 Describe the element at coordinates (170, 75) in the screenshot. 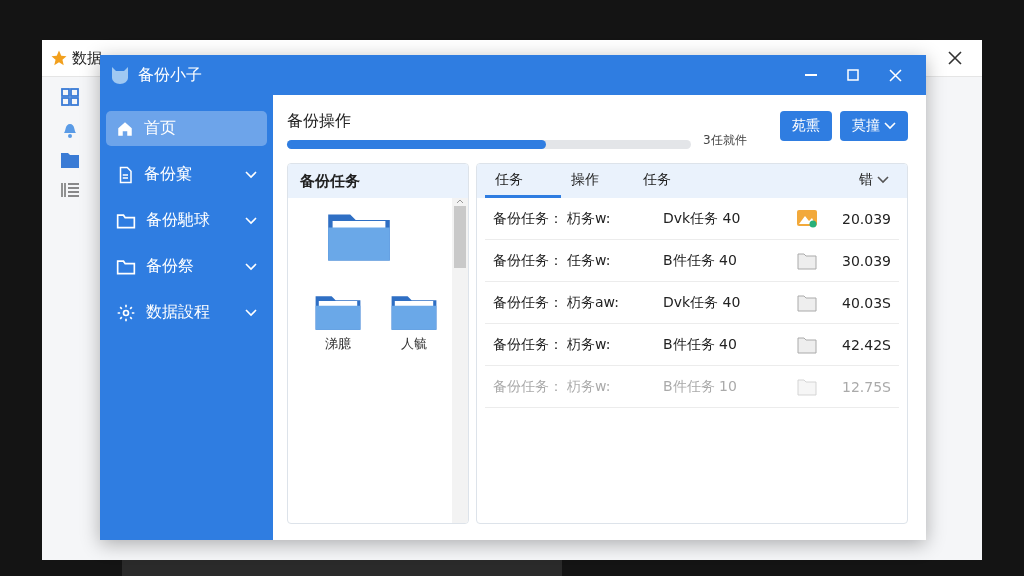

I see `window-title: 备份小子` at that location.